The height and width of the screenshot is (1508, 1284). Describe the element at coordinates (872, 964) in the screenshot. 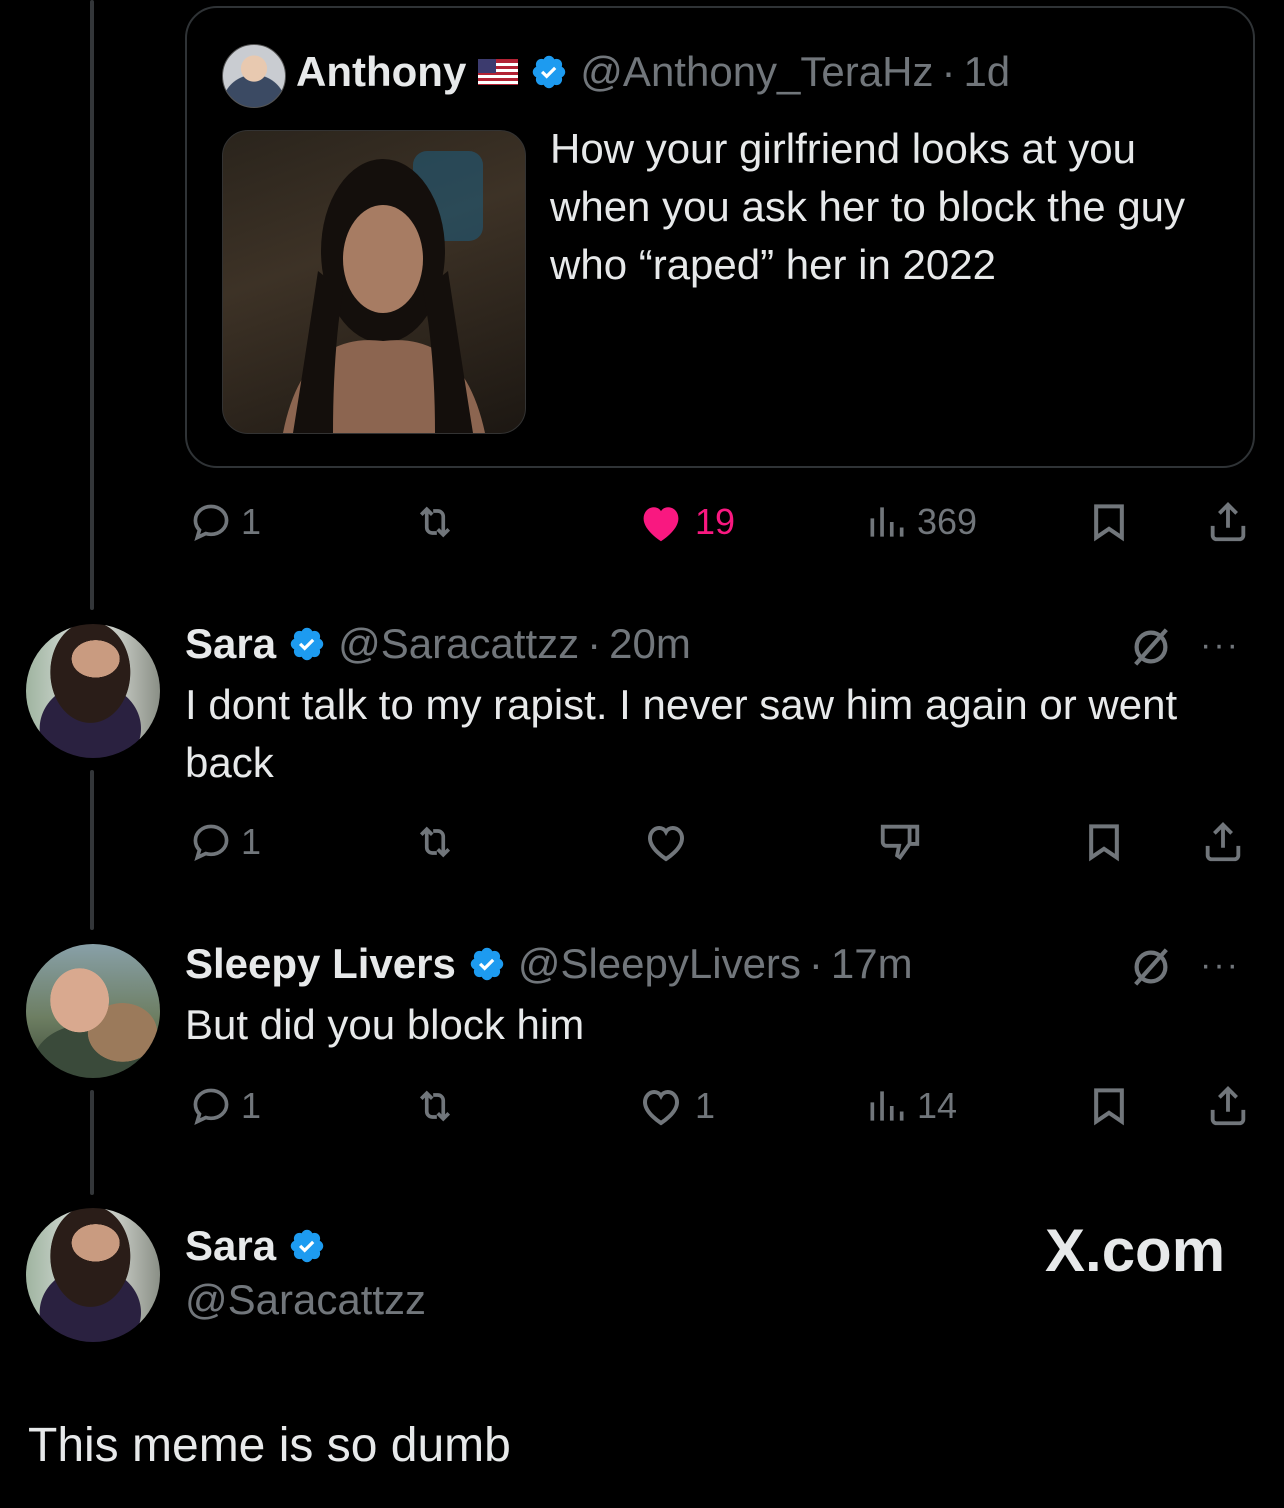

I see `timestamp: 17m` at that location.